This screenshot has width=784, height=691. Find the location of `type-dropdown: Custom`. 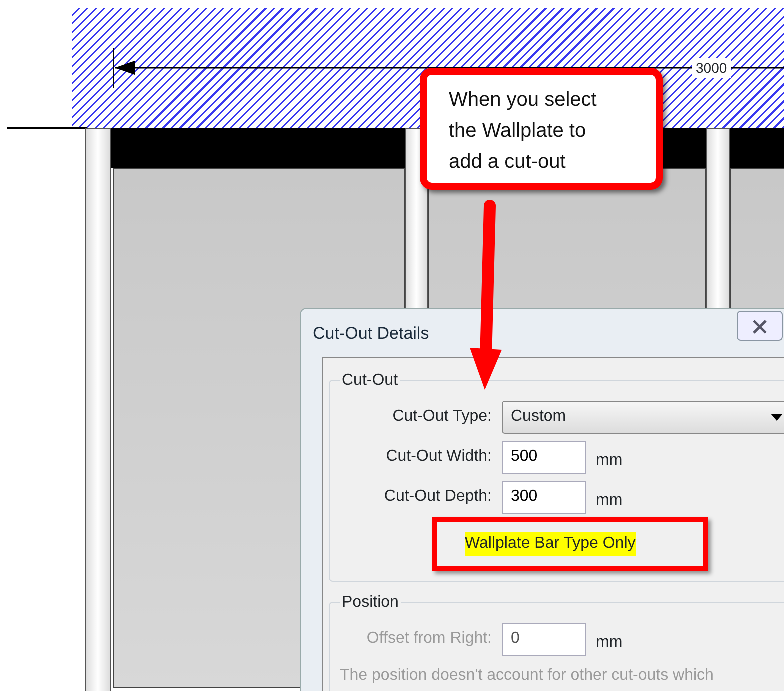

type-dropdown: Custom is located at coordinates (643, 417).